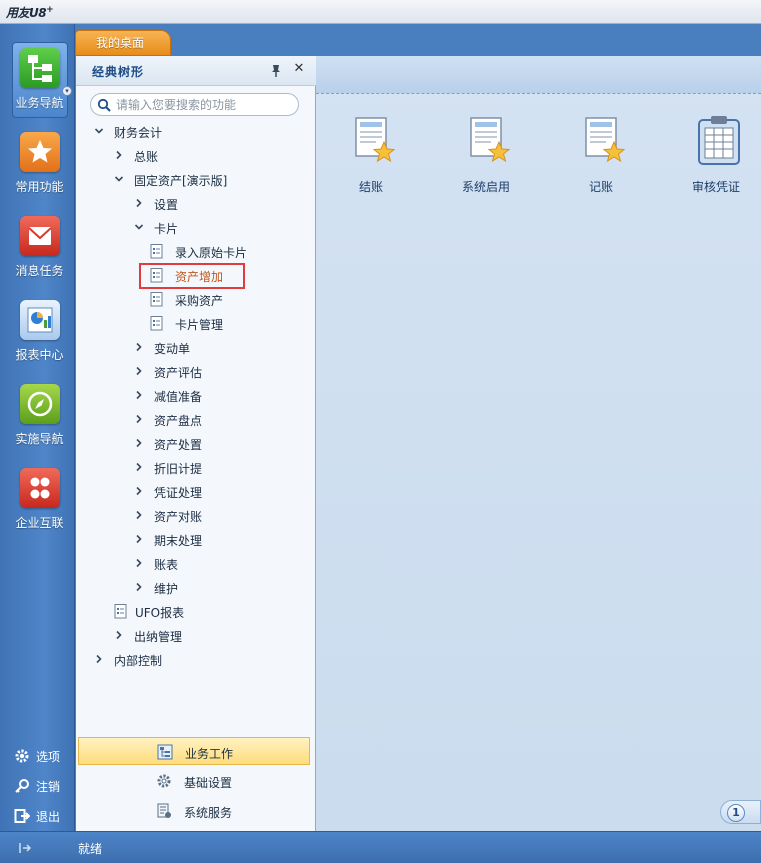  Describe the element at coordinates (223, 348) in the screenshot. I see `tree-folder-item: 变动单` at that location.